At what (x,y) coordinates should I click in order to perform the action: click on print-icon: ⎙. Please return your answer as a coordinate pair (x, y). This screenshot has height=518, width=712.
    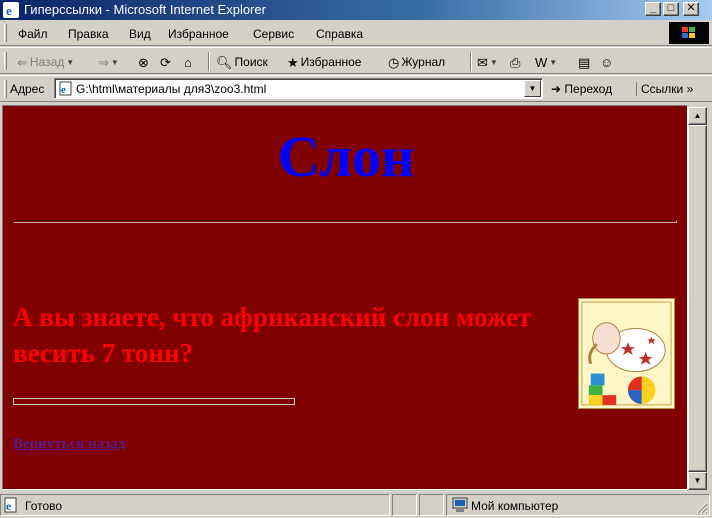
    Looking at the image, I should click on (515, 62).